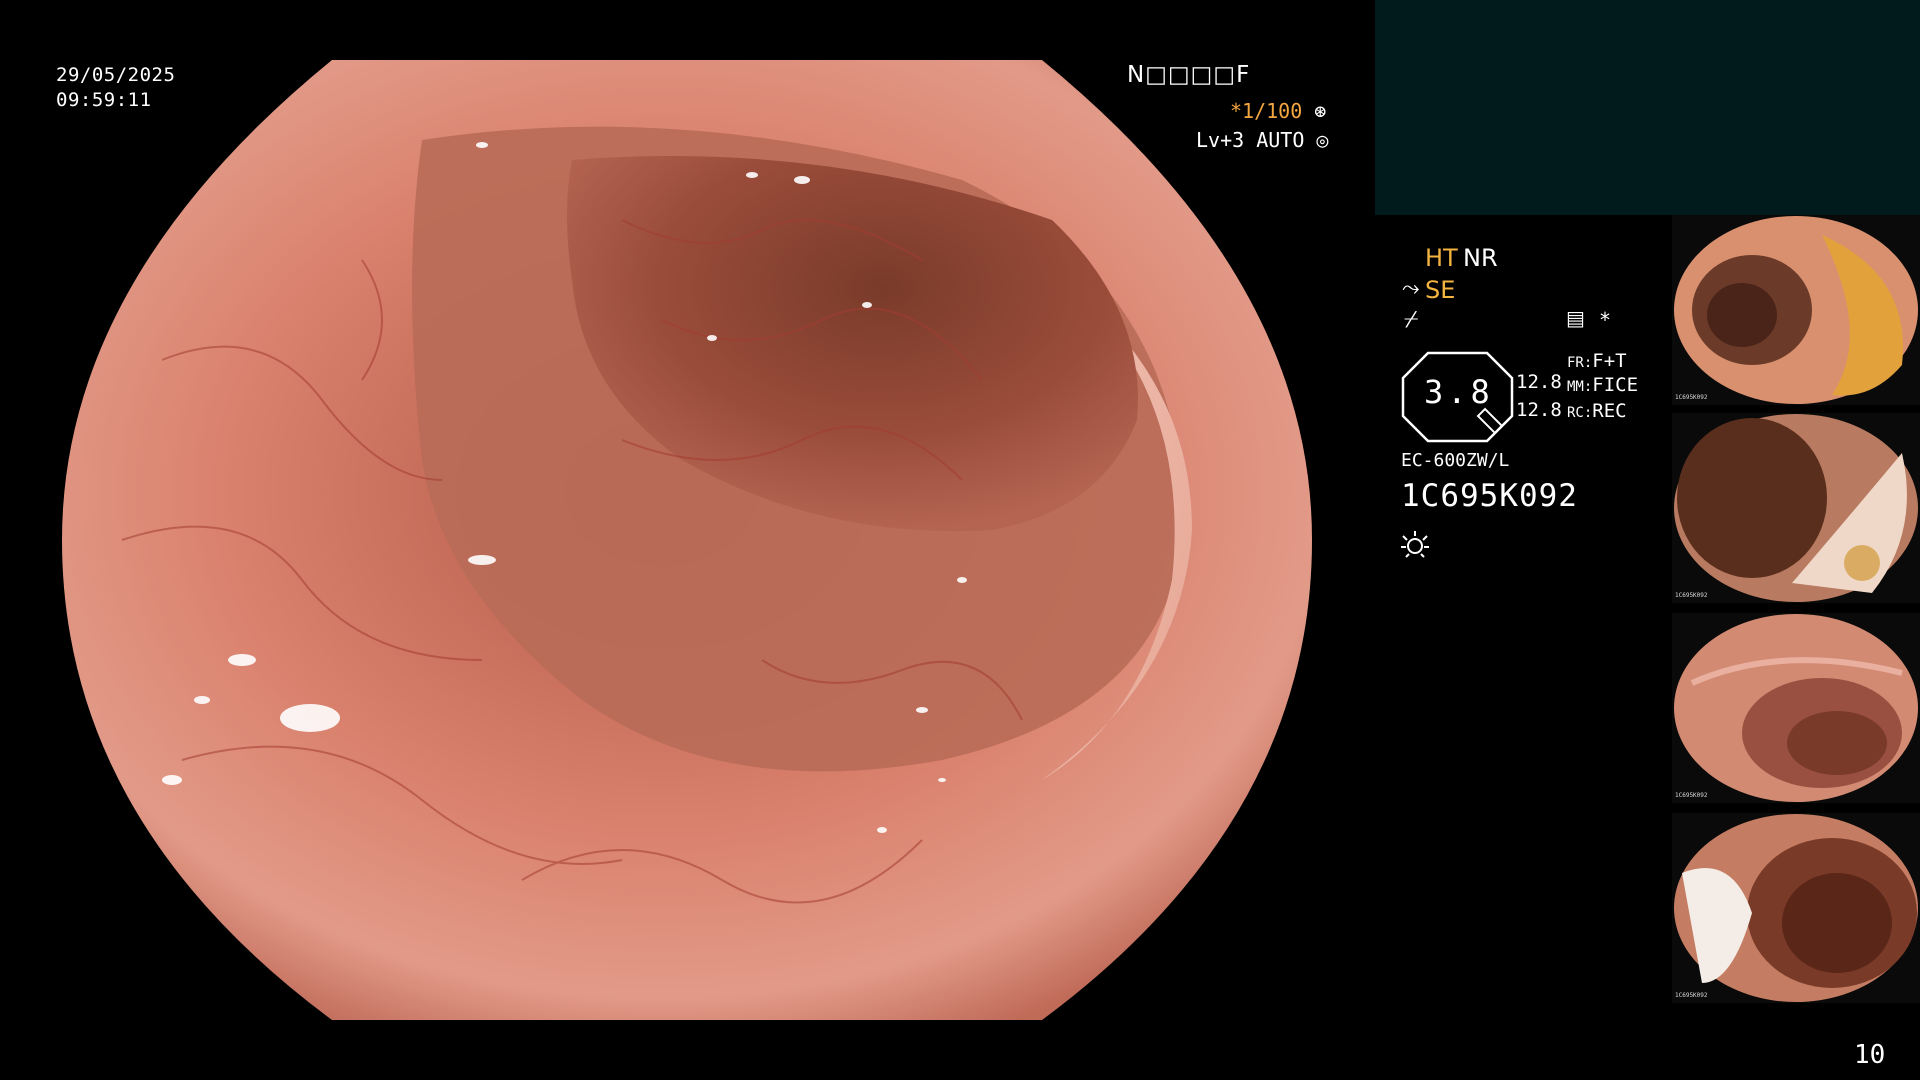  Describe the element at coordinates (1580, 363) in the screenshot. I see `fr-label: FR:` at that location.